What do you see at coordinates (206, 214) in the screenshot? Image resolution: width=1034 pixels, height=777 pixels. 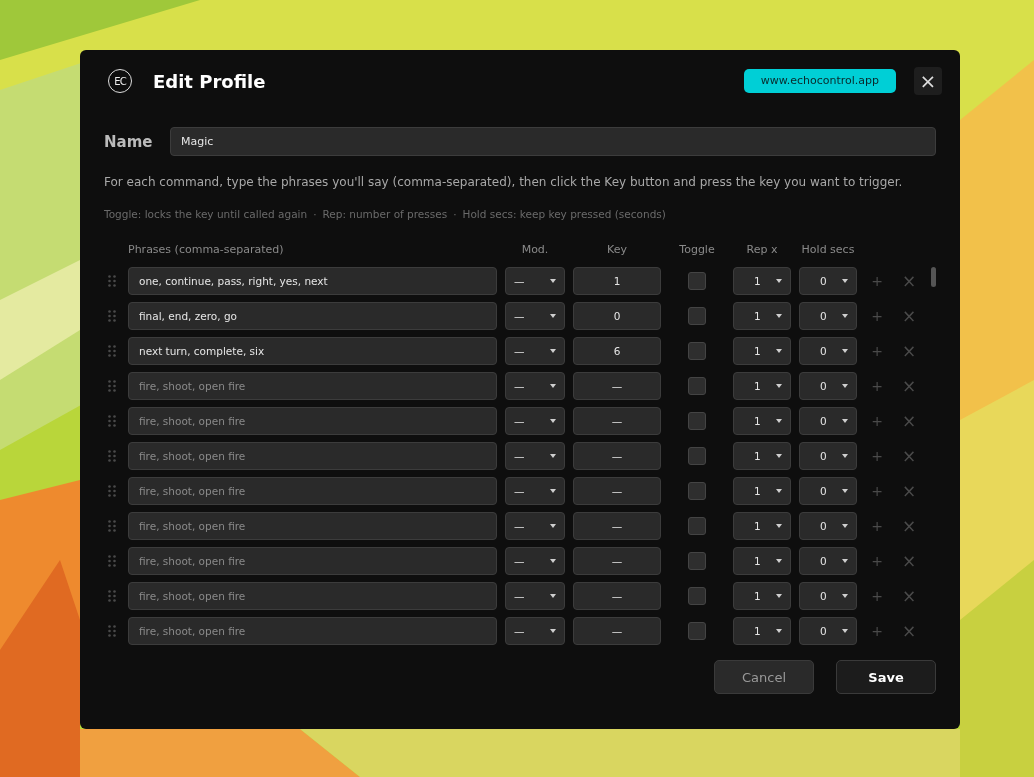 I see `hint-text: Toggle: locks the key until called again` at bounding box center [206, 214].